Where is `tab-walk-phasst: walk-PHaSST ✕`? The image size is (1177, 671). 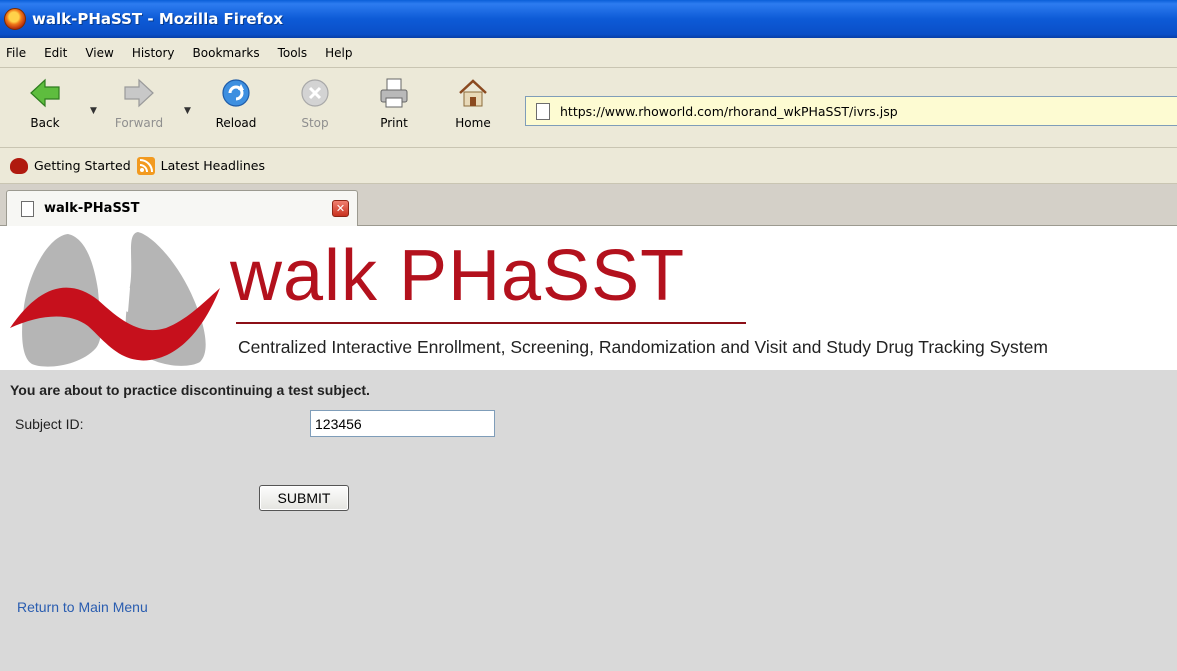 tab-walk-phasst: walk-PHaSST ✕ is located at coordinates (182, 208).